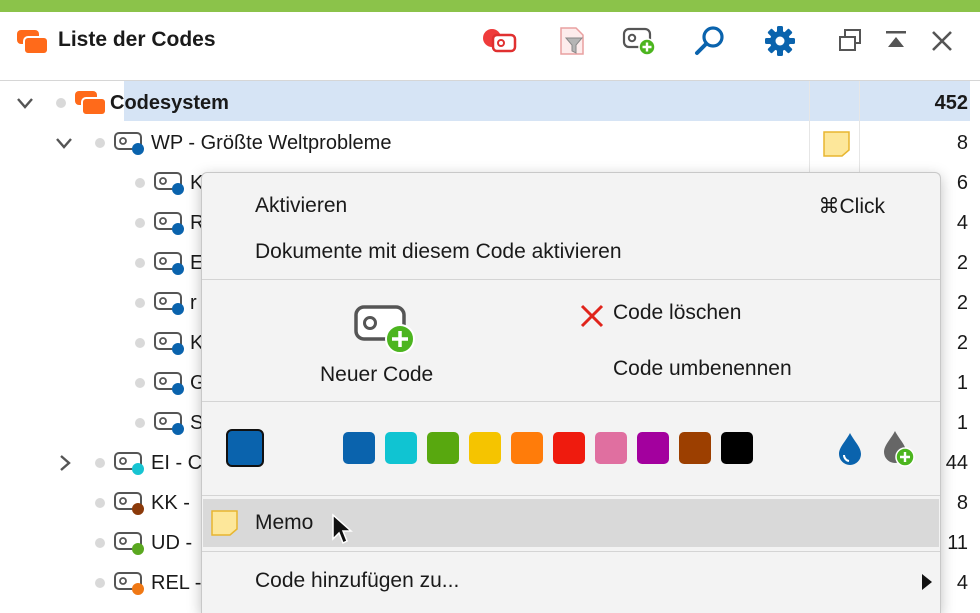 Image resolution: width=980 pixels, height=613 pixels. Describe the element at coordinates (490, 103) in the screenshot. I see `tree-row-codesystem: Codesystem 452` at that location.